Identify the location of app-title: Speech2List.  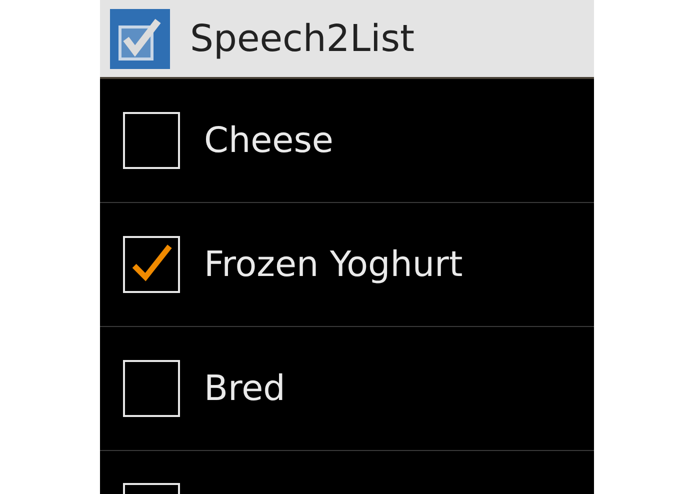
(302, 38).